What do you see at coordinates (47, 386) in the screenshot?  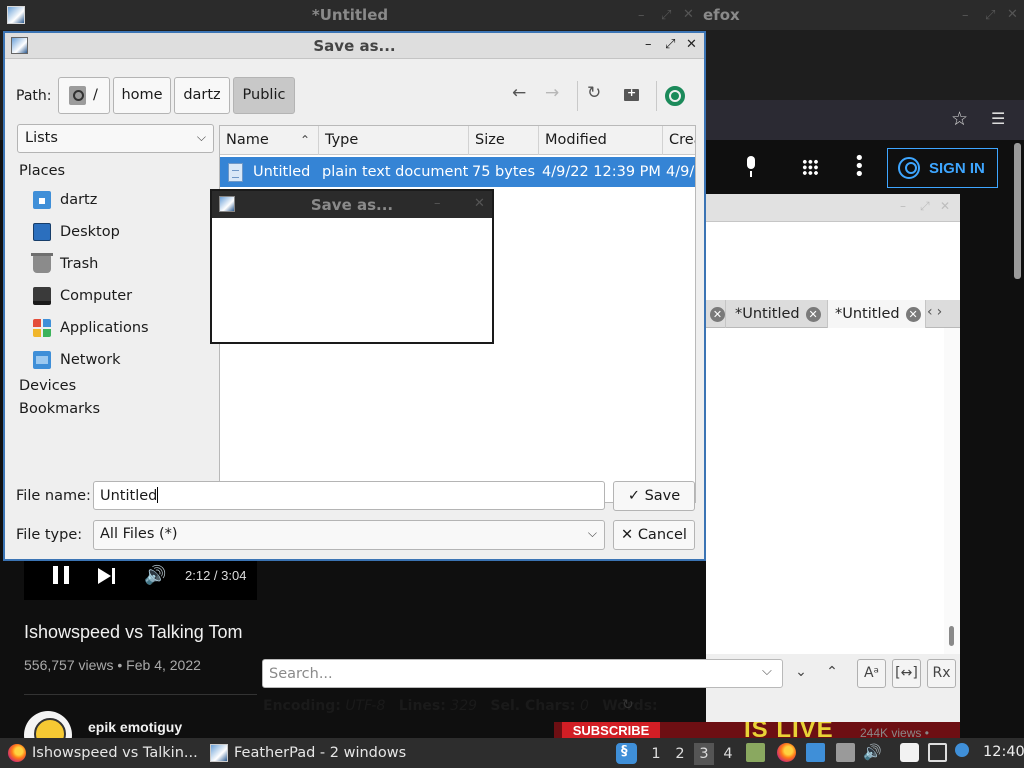 I see `devices-heading: Devices` at bounding box center [47, 386].